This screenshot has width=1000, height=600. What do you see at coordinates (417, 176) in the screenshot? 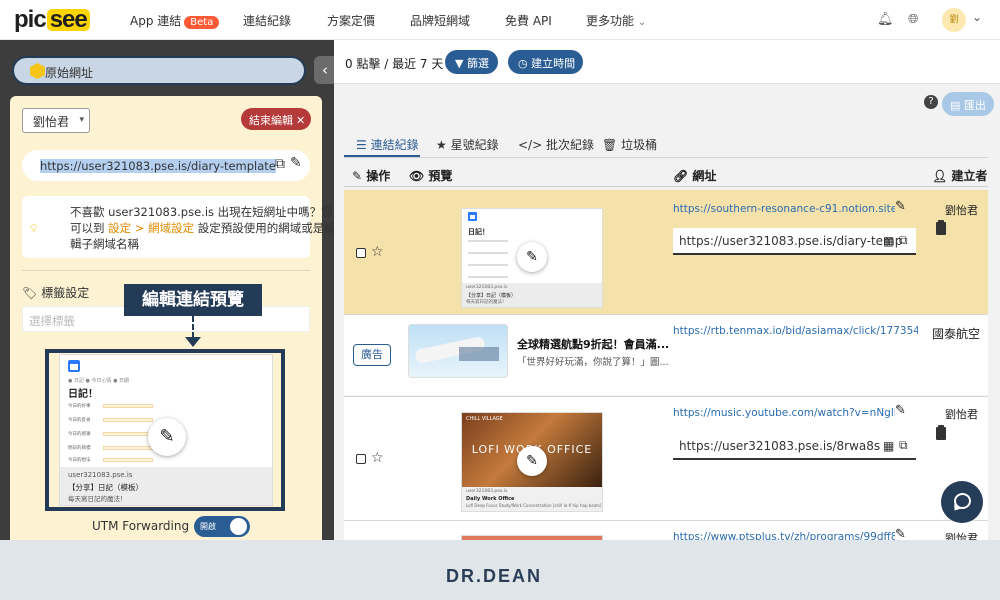
I see `eye-icon: 👁︎` at bounding box center [417, 176].